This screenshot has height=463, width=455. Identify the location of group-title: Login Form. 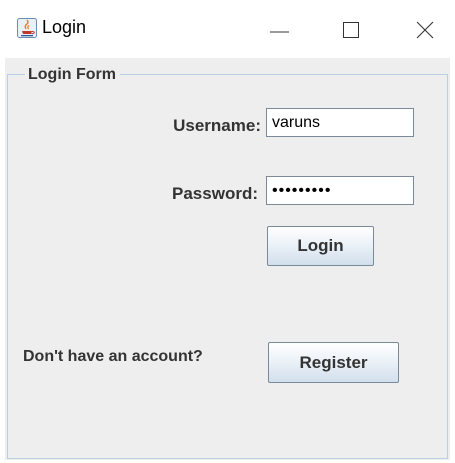
(72, 75).